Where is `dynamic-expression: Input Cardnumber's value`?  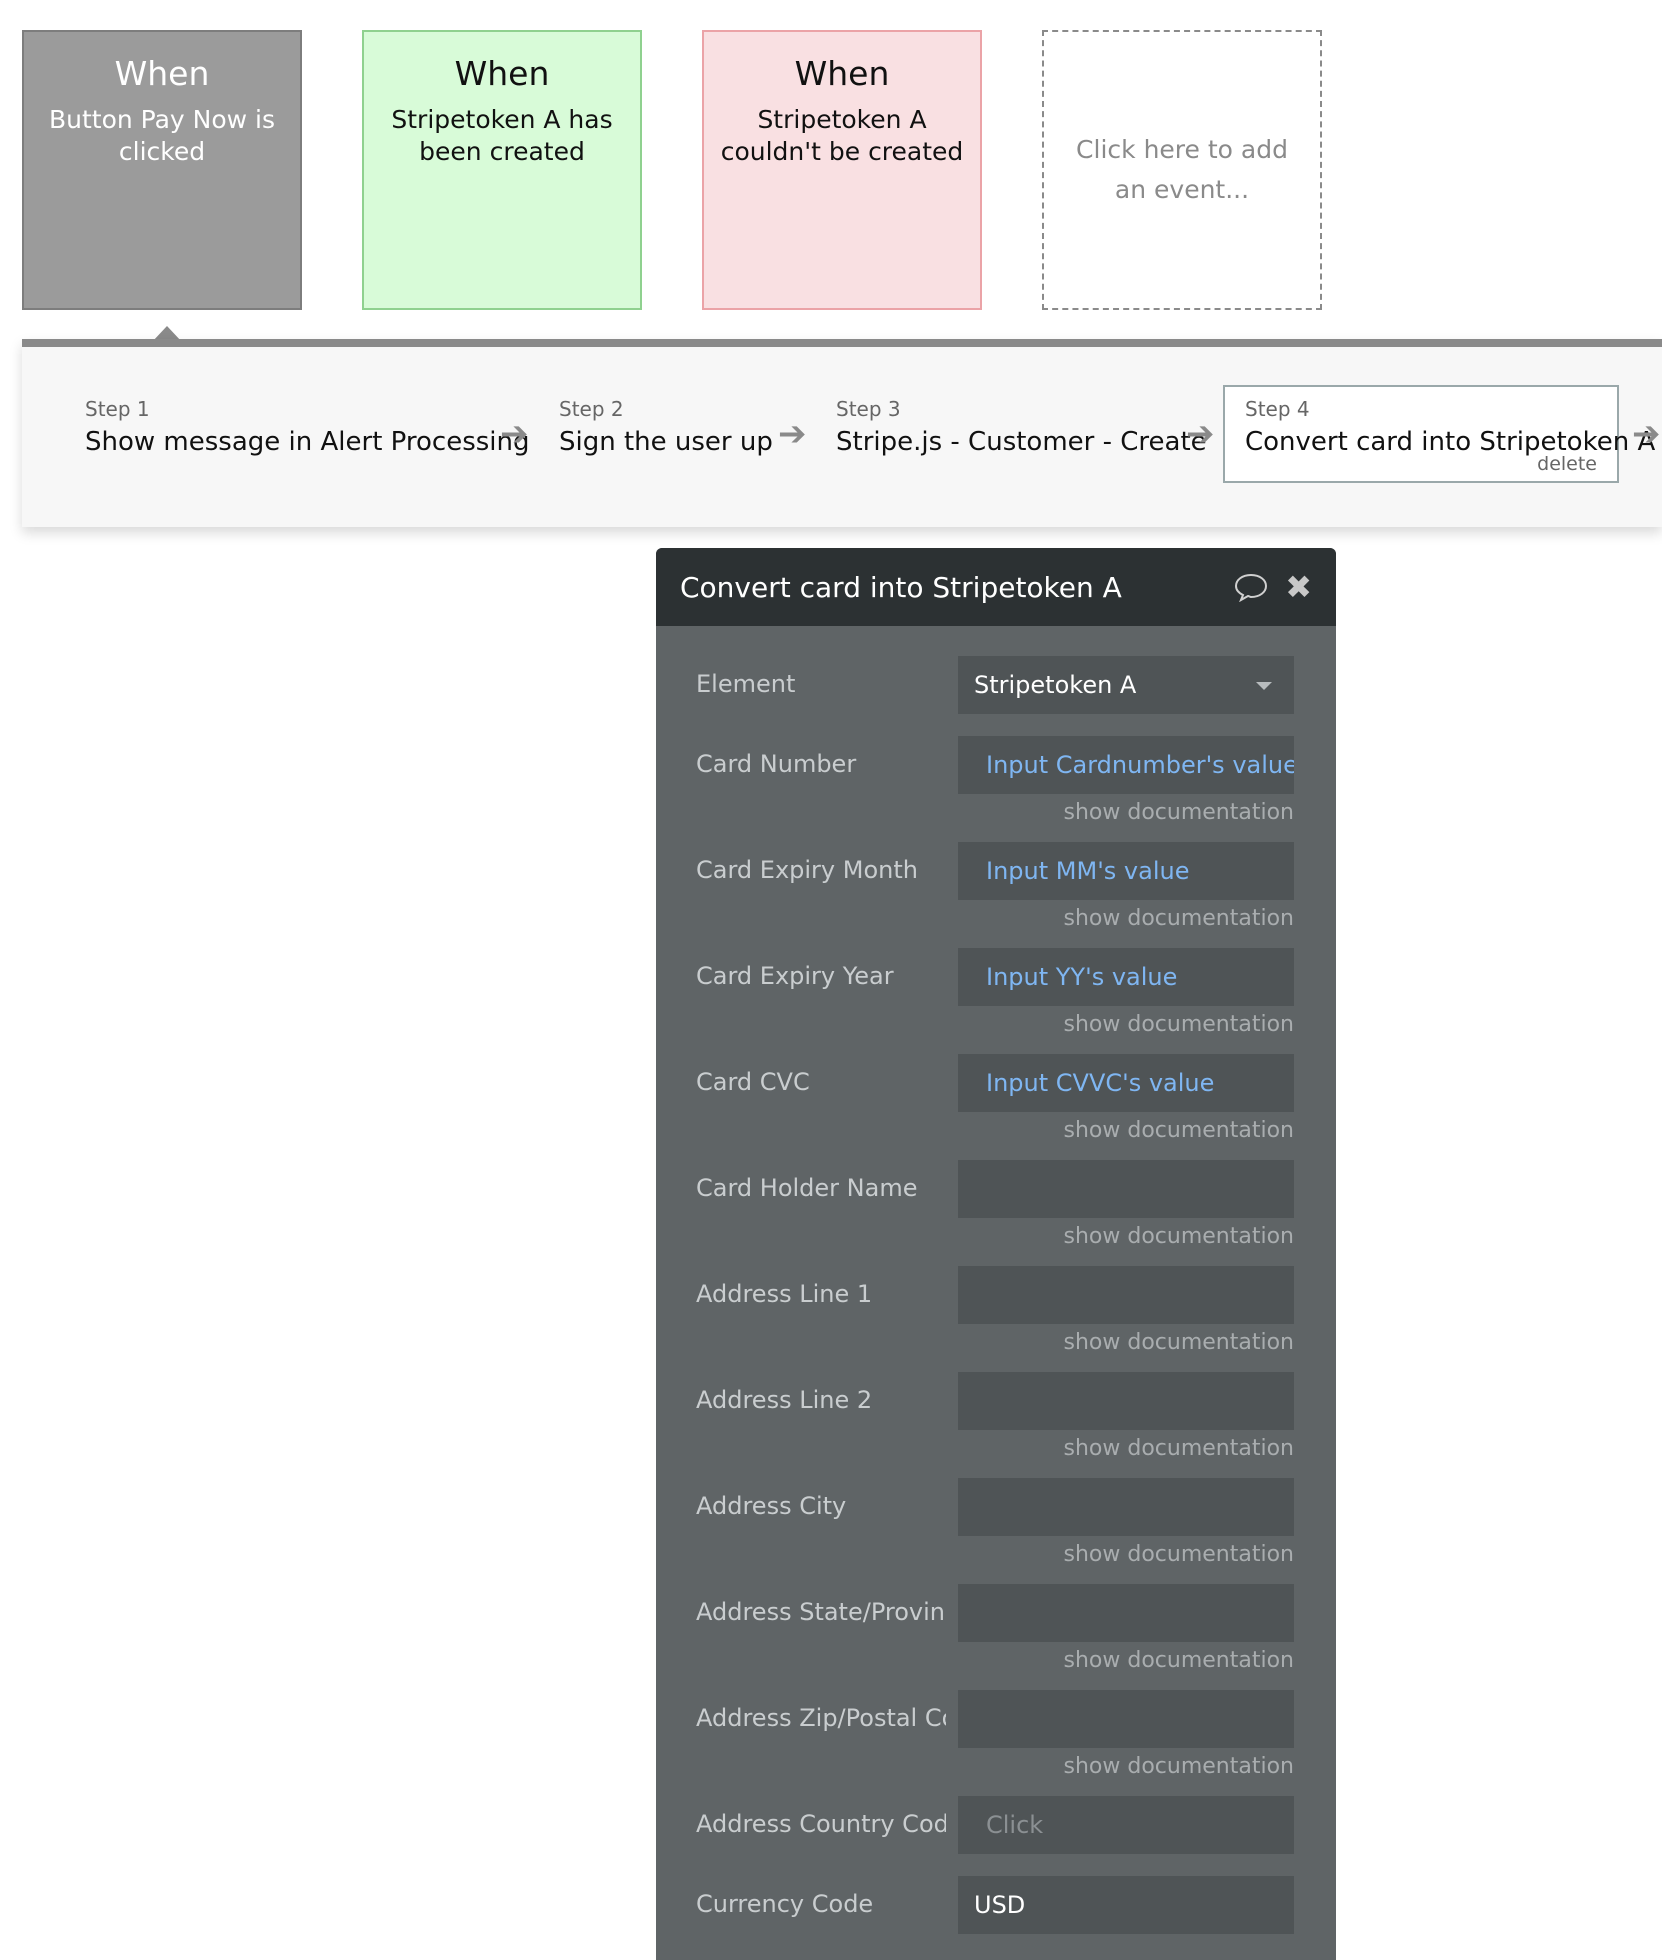 dynamic-expression: Input Cardnumber's value is located at coordinates (1140, 765).